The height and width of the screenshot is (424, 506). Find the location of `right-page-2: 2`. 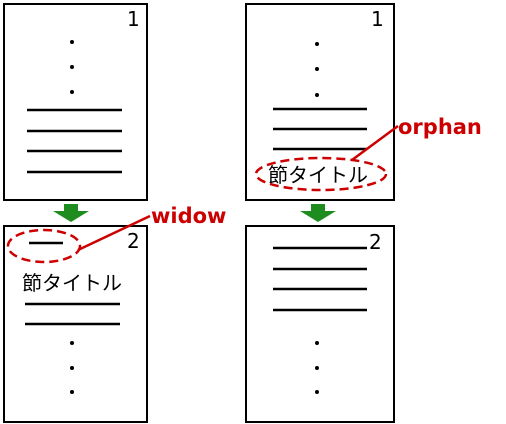

right-page-2: 2 is located at coordinates (320, 324).